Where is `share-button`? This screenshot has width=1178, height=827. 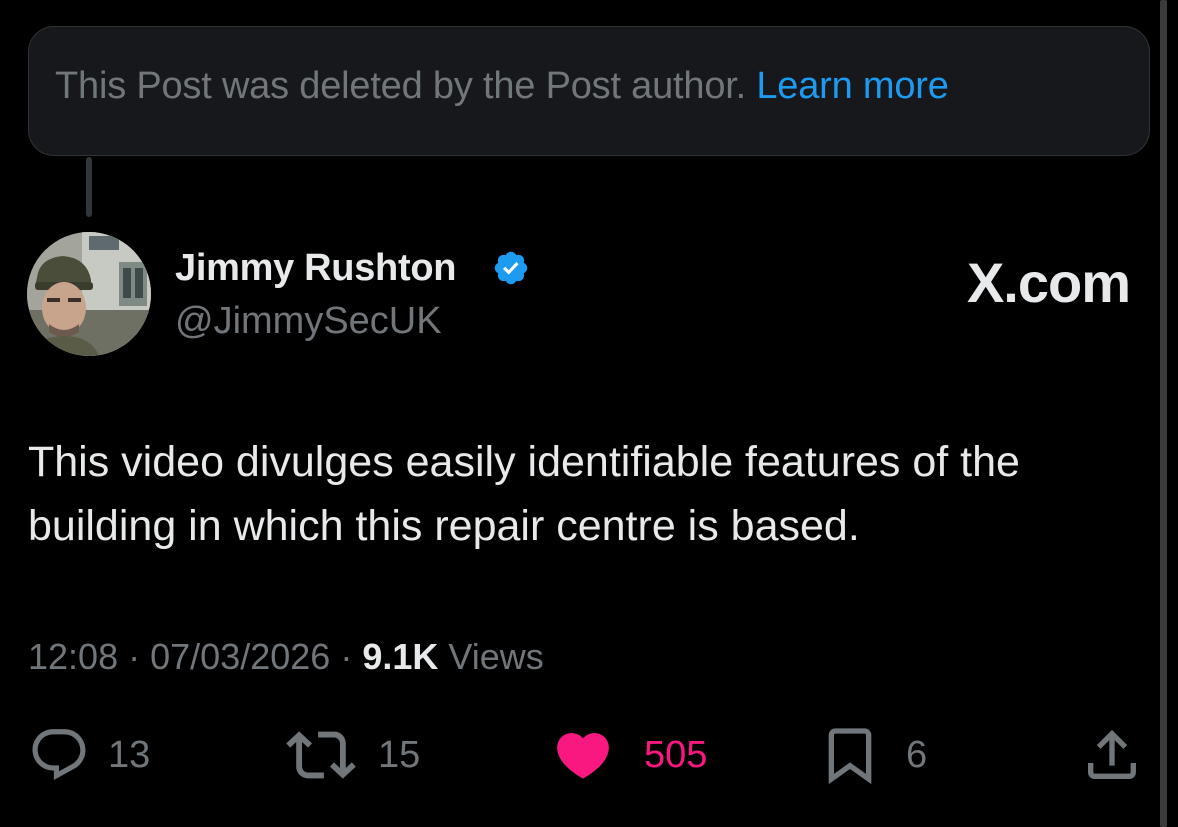
share-button is located at coordinates (1112, 755).